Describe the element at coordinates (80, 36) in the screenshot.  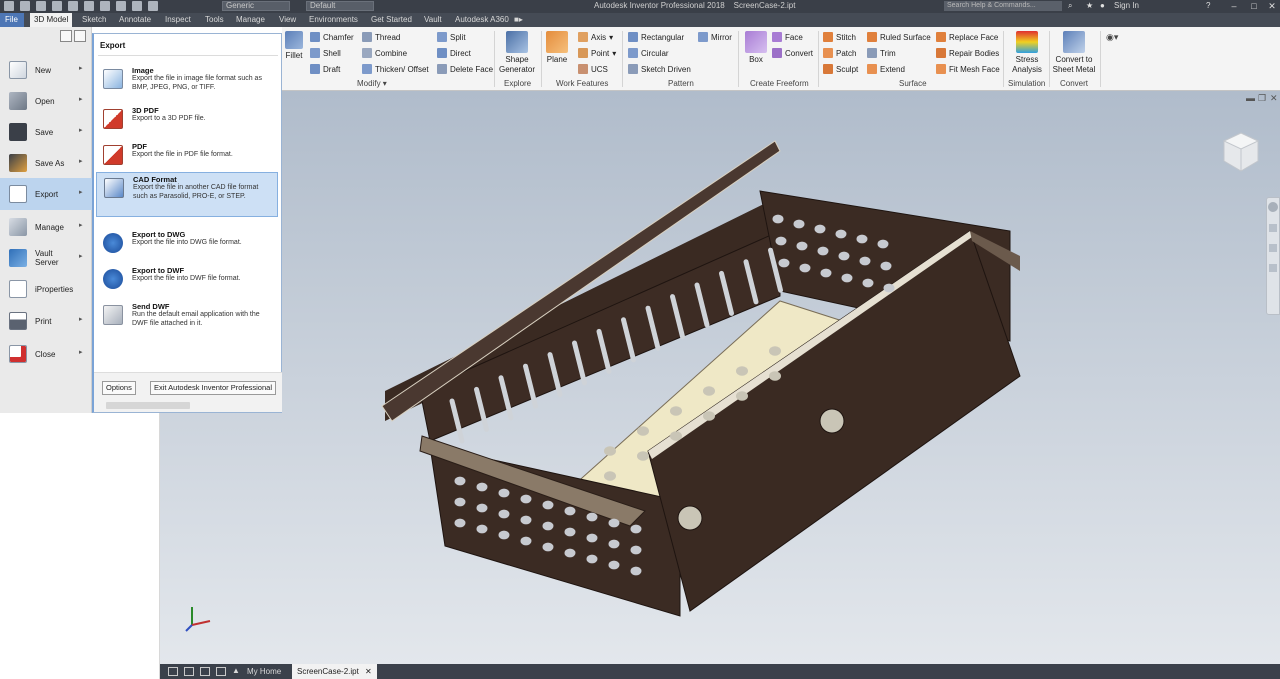
I see `recent-folder-icon` at that location.